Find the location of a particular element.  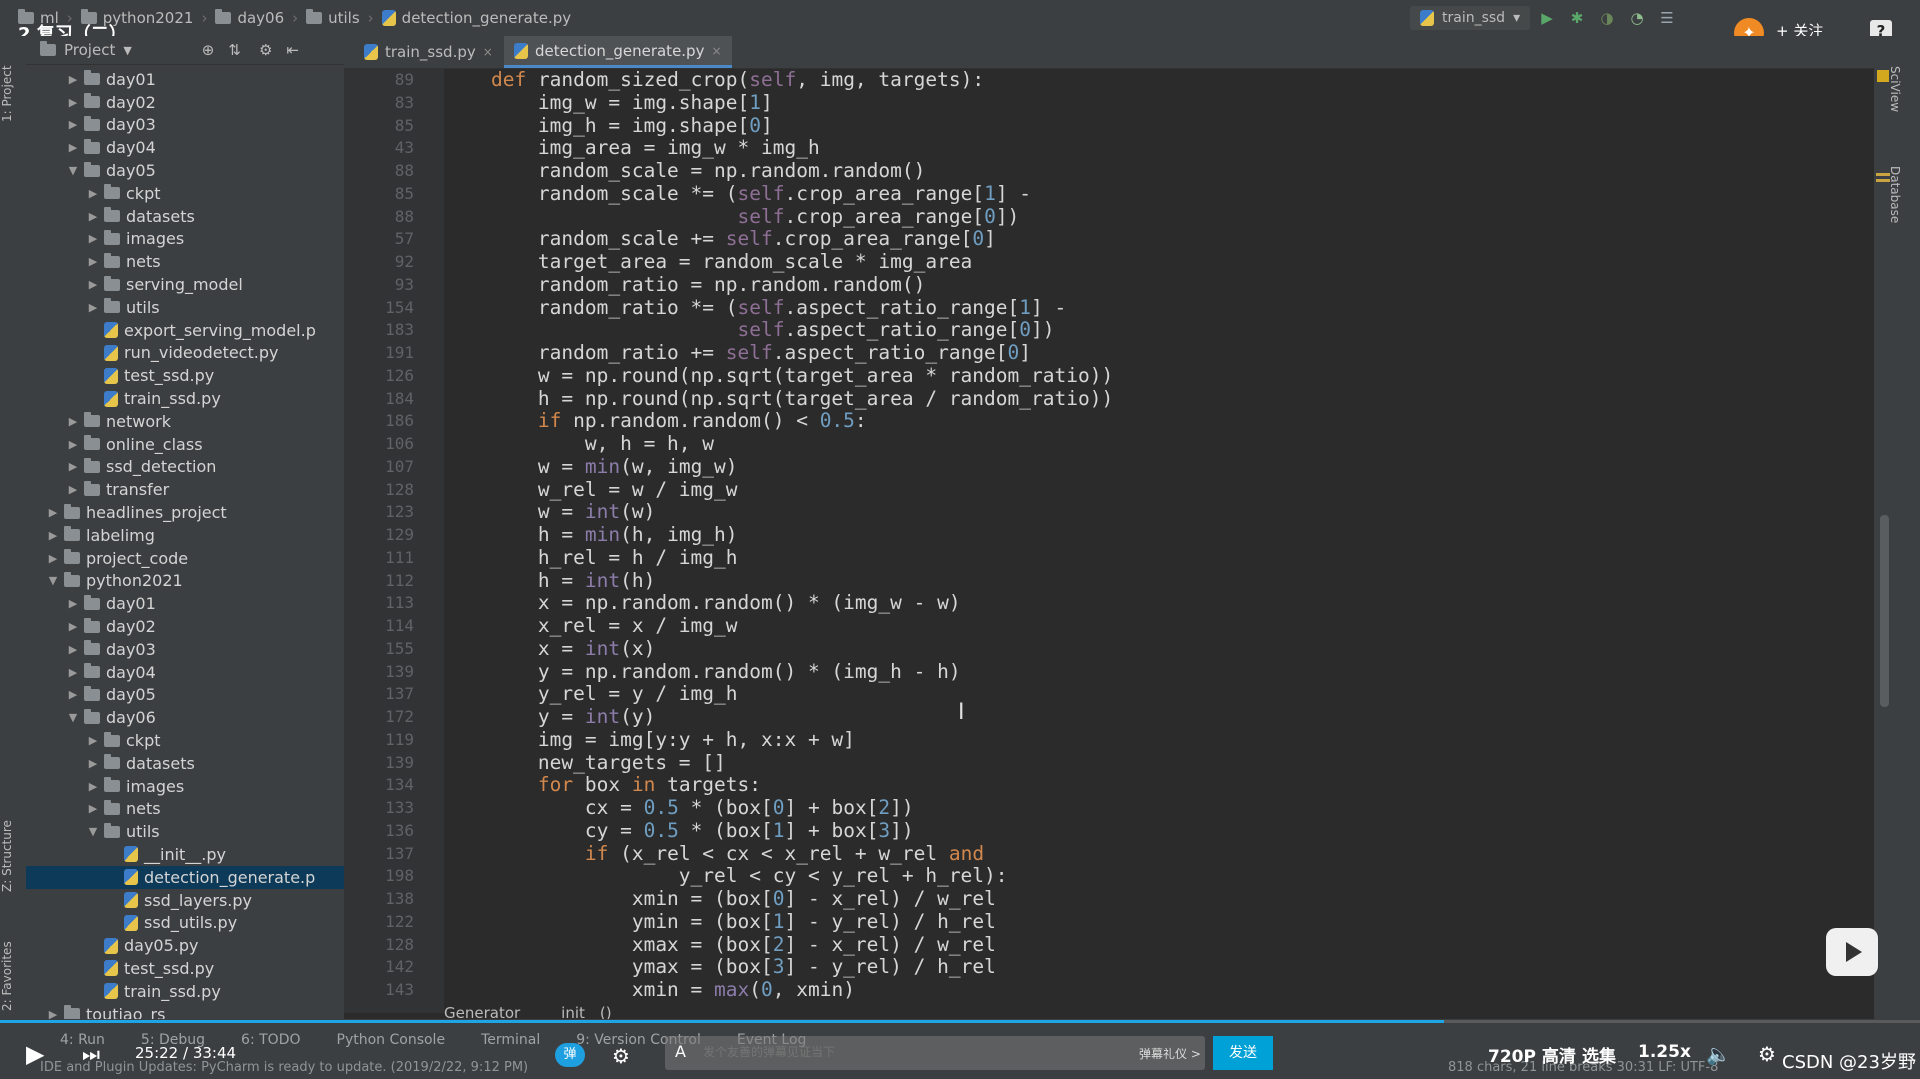

tree-file: ssd_layers.py is located at coordinates (185, 900).